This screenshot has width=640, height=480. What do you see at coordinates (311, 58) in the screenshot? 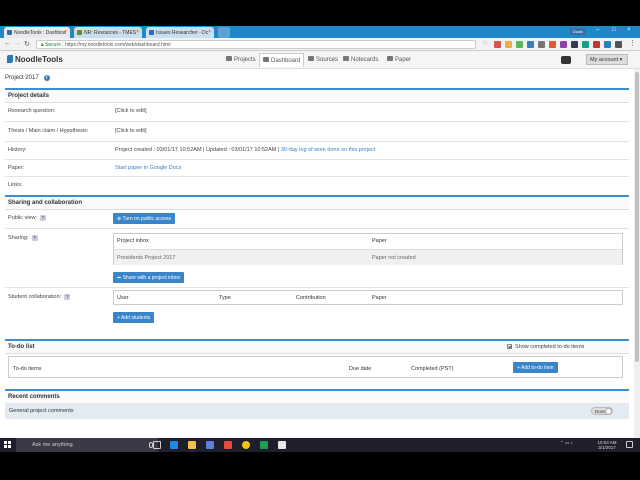
I see `sources-icon` at bounding box center [311, 58].